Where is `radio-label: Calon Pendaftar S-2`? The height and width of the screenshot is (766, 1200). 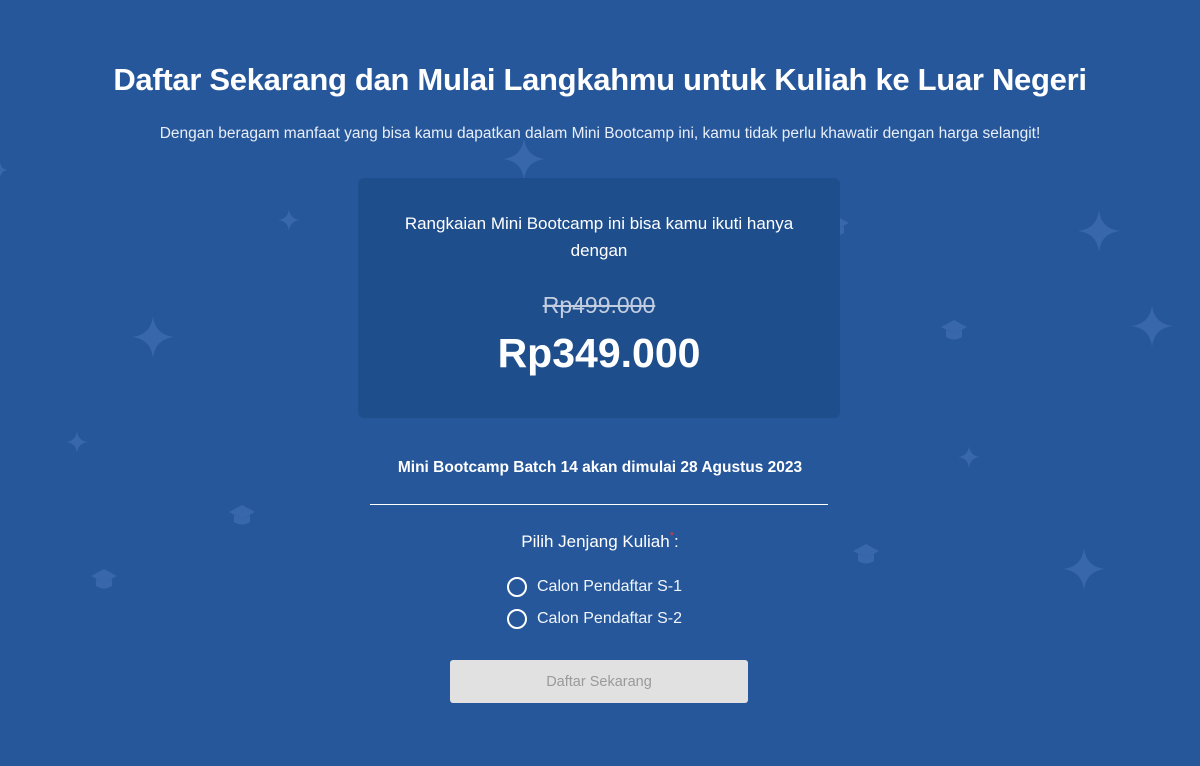 radio-label: Calon Pendaftar S-2 is located at coordinates (609, 618).